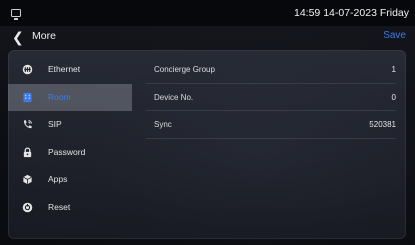  What do you see at coordinates (271, 125) in the screenshot?
I see `setting-row-sync: Sync 520381` at bounding box center [271, 125].